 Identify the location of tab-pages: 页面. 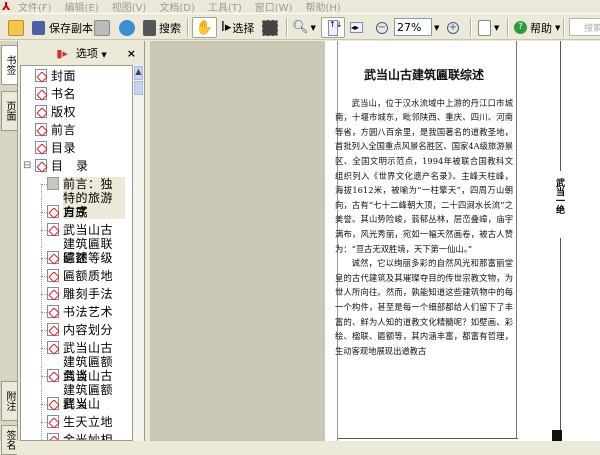
(9, 111).